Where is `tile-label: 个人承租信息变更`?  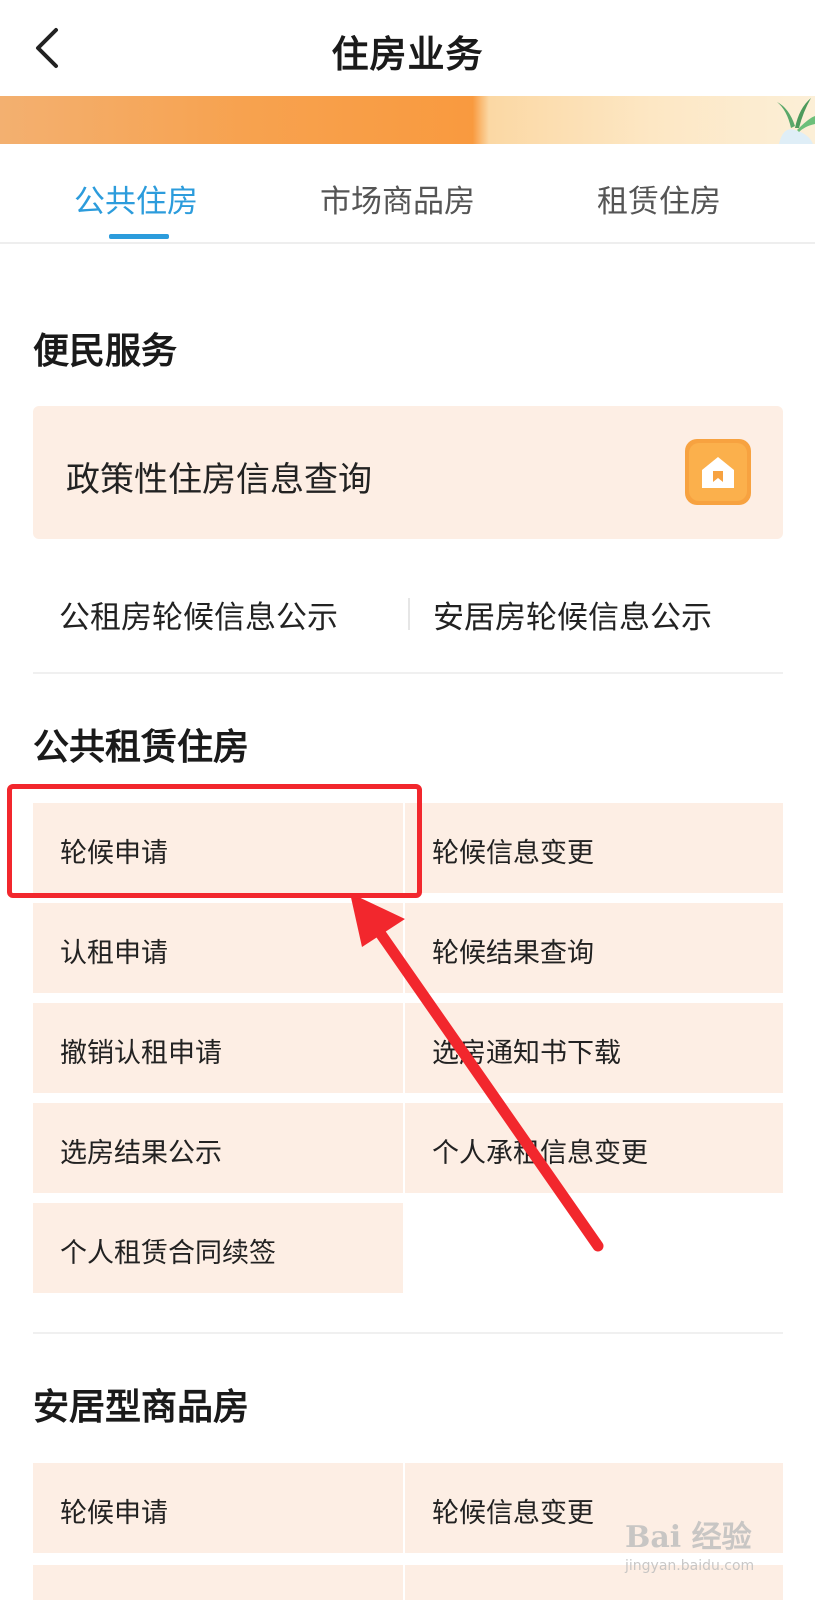
tile-label: 个人承租信息变更 is located at coordinates (540, 1153).